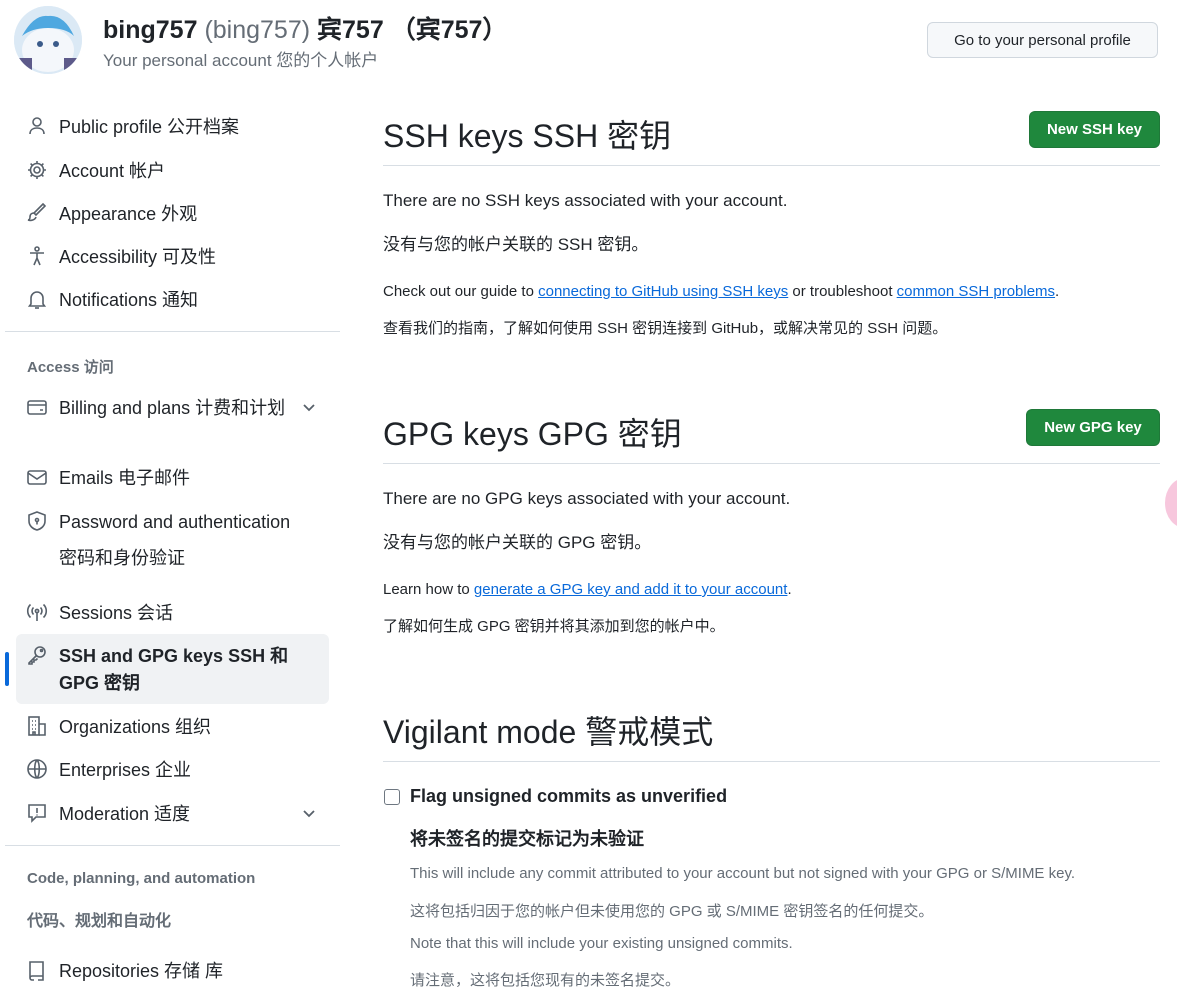 This screenshot has height=993, width=1177. Describe the element at coordinates (37, 170) in the screenshot. I see `gear-icon` at that location.